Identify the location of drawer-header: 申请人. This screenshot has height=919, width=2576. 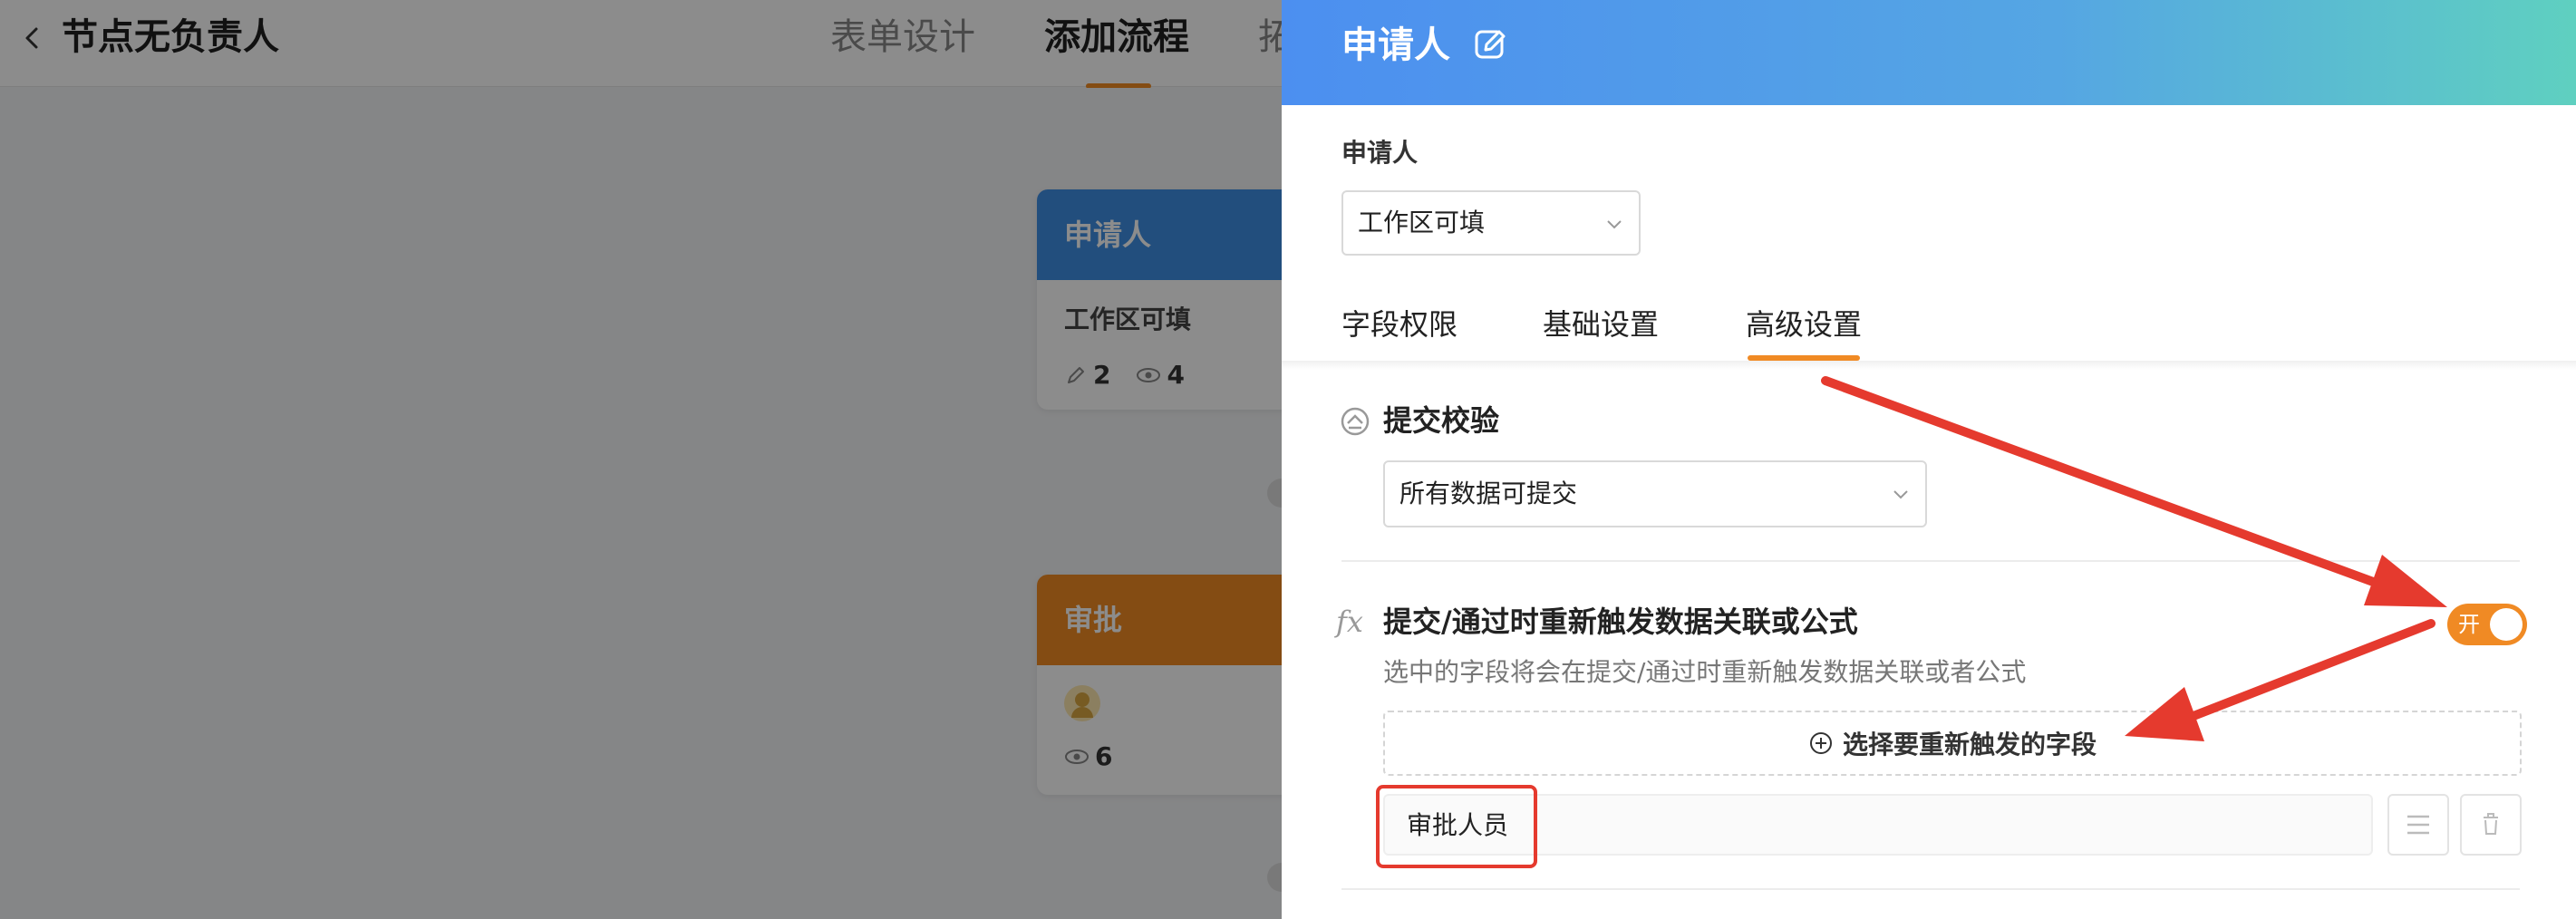
(1929, 52).